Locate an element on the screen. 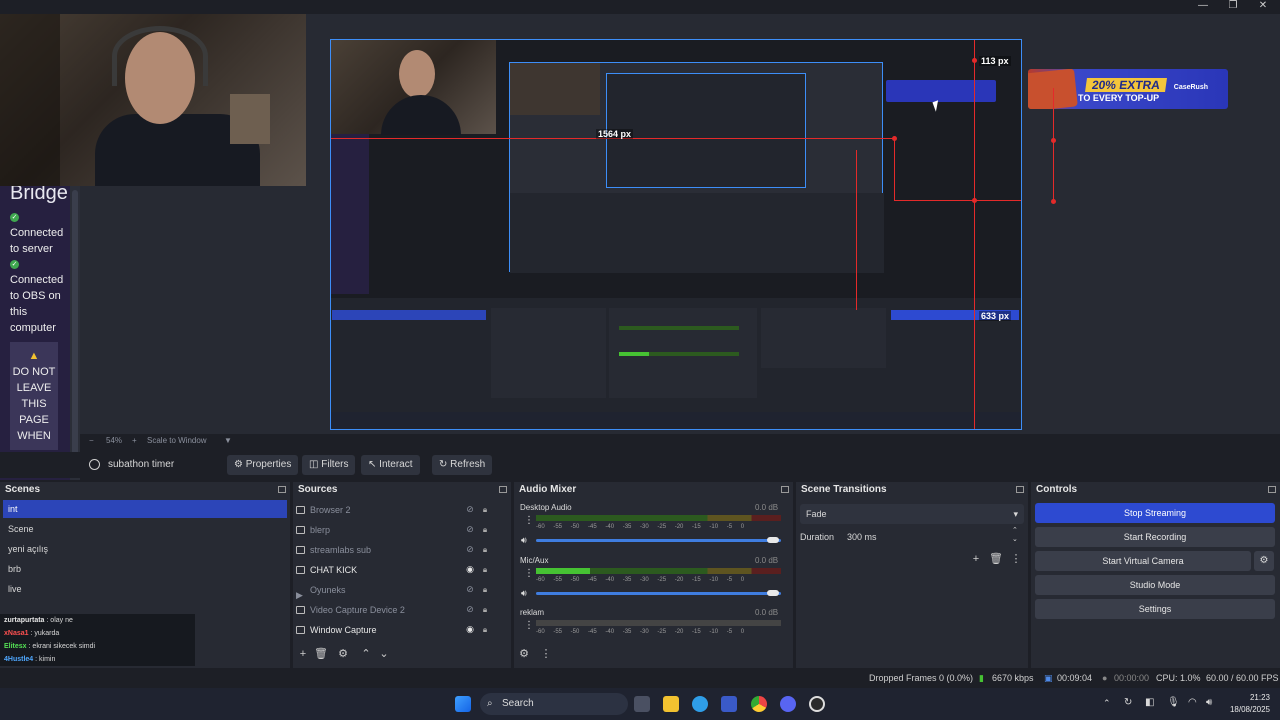 Image resolution: width=1280 pixels, height=720 pixels. minimize-icon: — is located at coordinates (1203, 7).